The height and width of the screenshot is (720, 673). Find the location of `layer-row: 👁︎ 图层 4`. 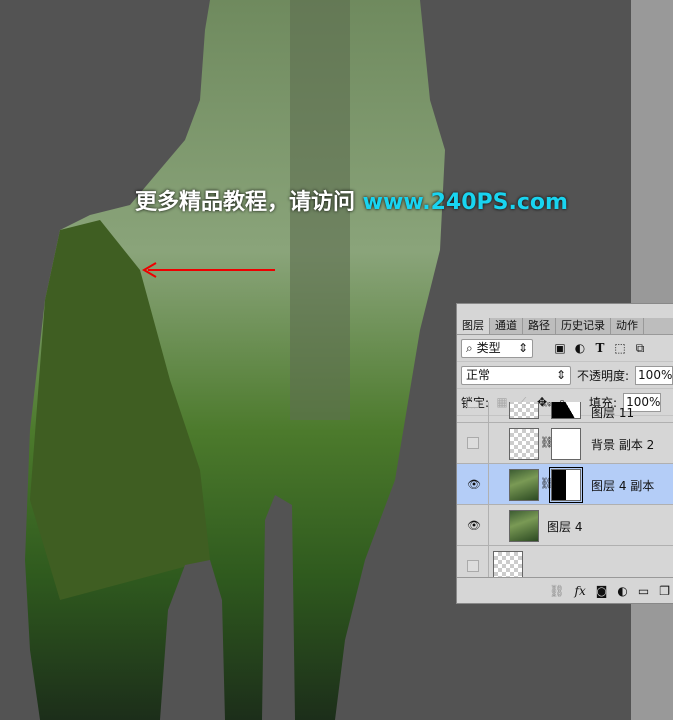

layer-row: 👁︎ 图层 4 is located at coordinates (565, 525).